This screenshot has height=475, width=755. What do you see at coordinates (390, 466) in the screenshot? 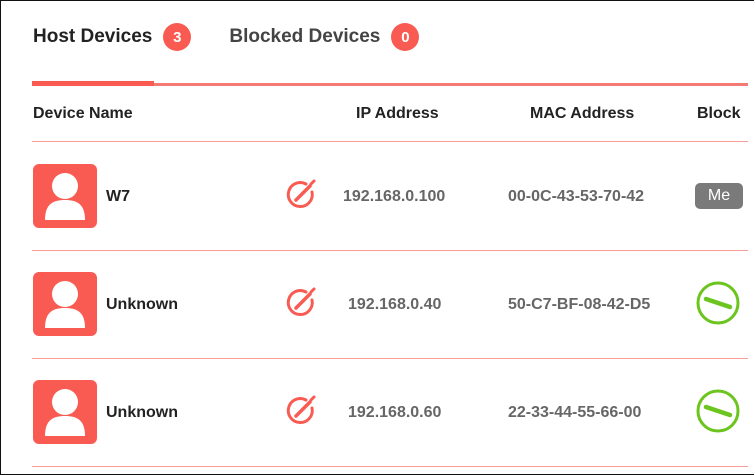
I see `row-divider` at bounding box center [390, 466].